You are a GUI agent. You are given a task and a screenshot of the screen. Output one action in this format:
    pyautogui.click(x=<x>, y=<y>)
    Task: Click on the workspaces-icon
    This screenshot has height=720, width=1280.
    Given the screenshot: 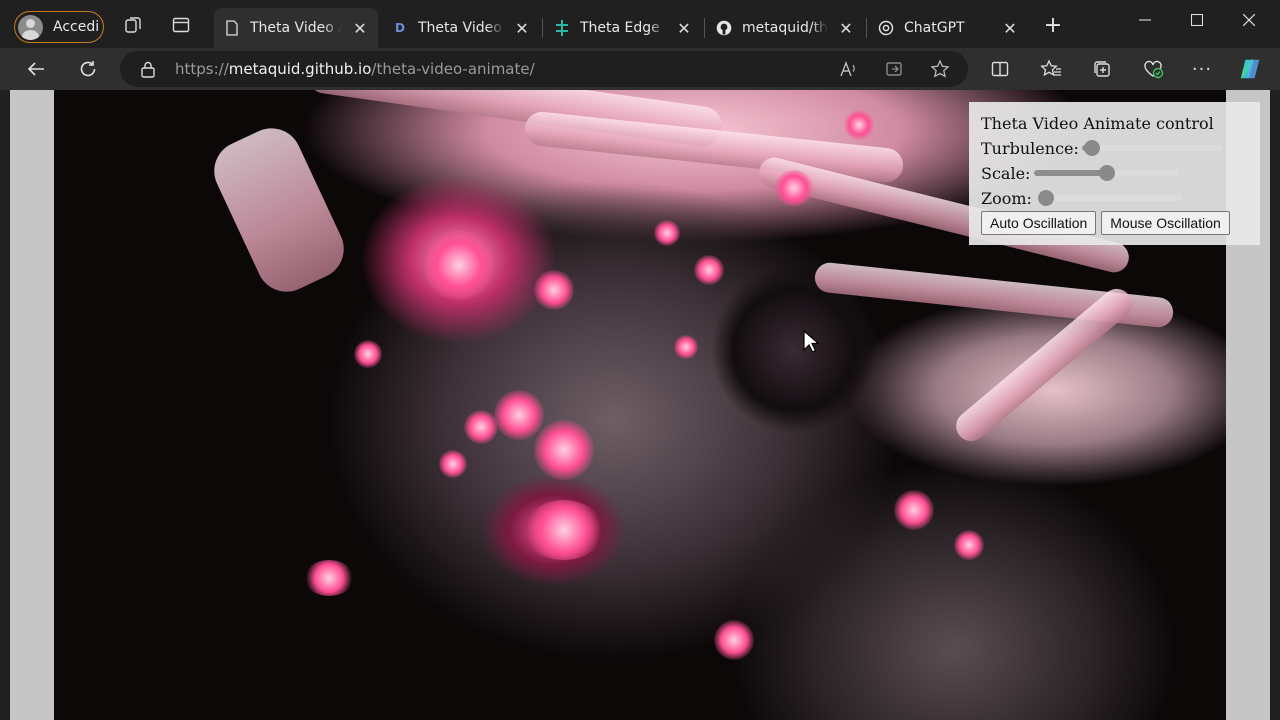 What is the action you would take?
    pyautogui.click(x=133, y=25)
    